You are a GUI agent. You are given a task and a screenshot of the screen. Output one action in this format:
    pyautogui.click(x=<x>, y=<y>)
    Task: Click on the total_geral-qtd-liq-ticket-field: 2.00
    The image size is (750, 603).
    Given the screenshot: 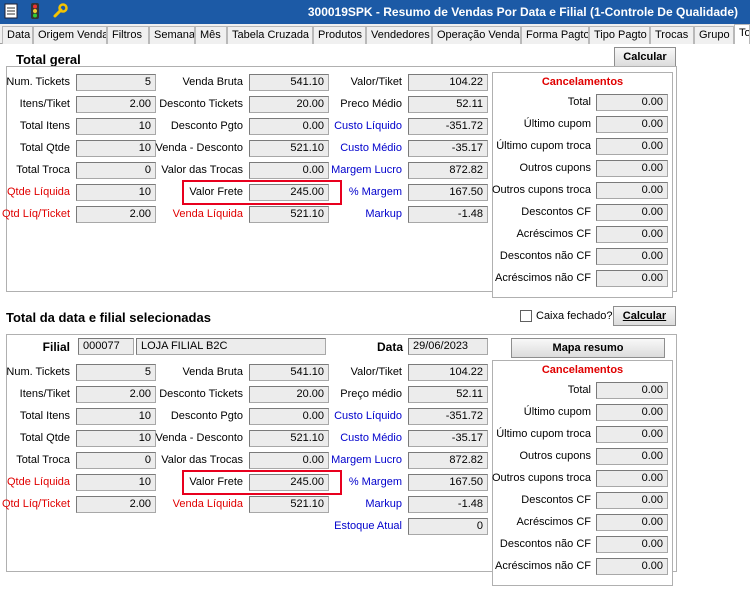 What is the action you would take?
    pyautogui.click(x=116, y=214)
    